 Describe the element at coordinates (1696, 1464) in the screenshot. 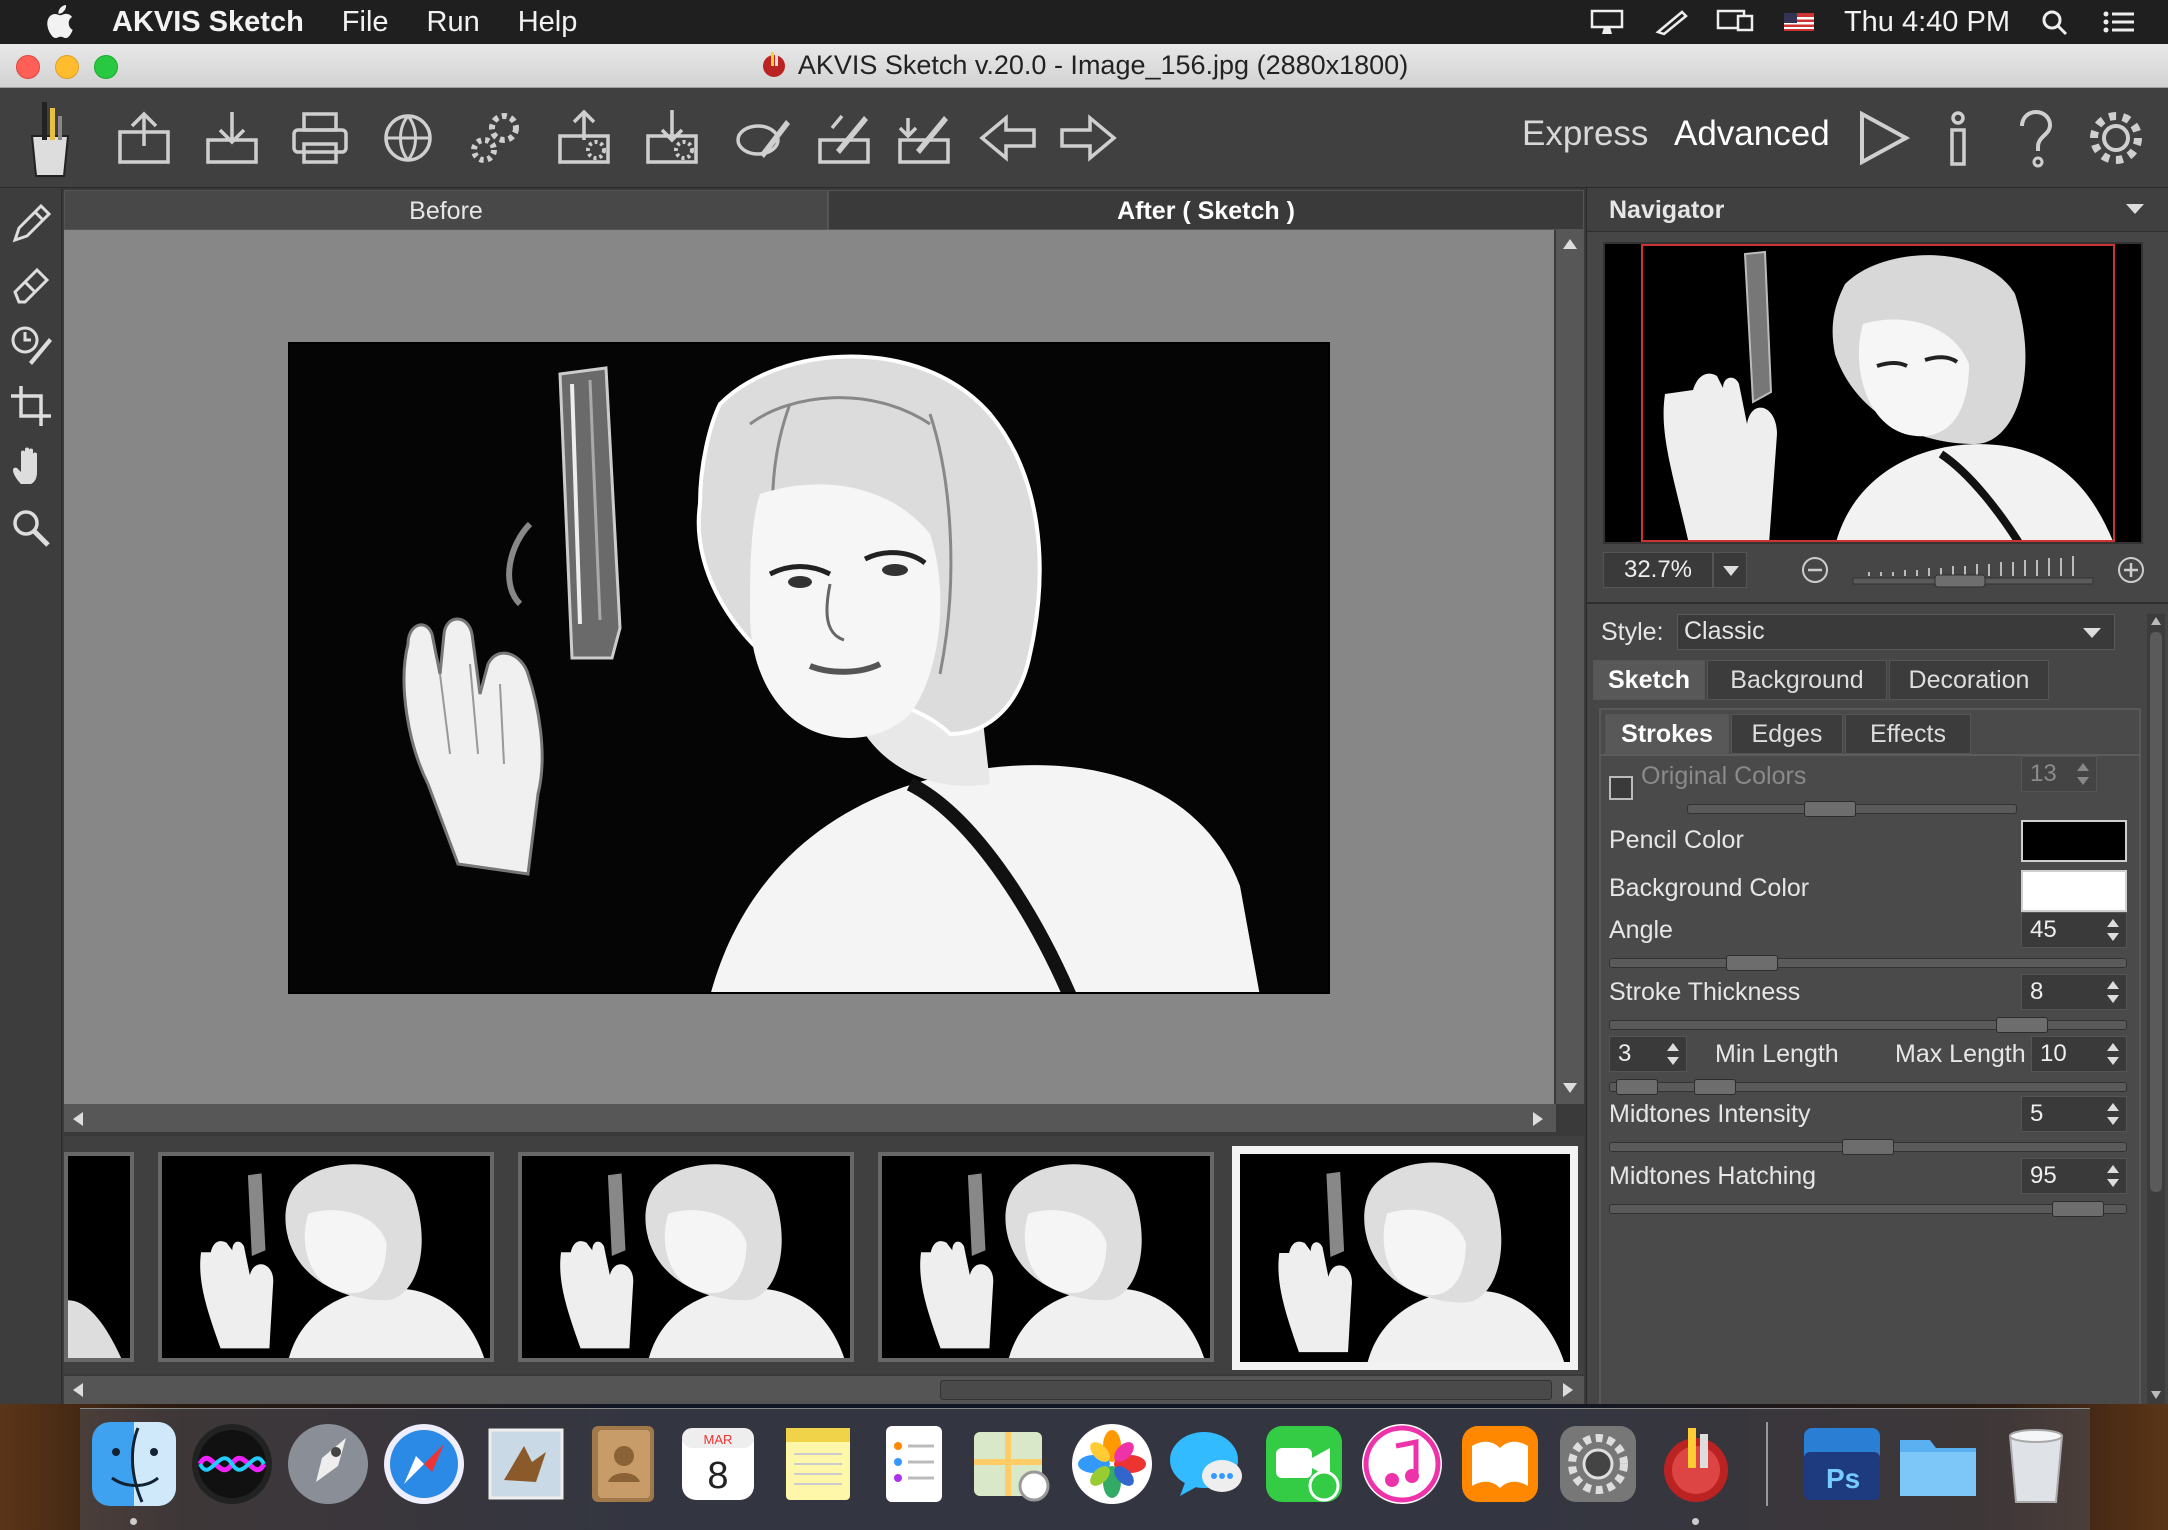

I see `akvis-sketch-dock-icon` at that location.